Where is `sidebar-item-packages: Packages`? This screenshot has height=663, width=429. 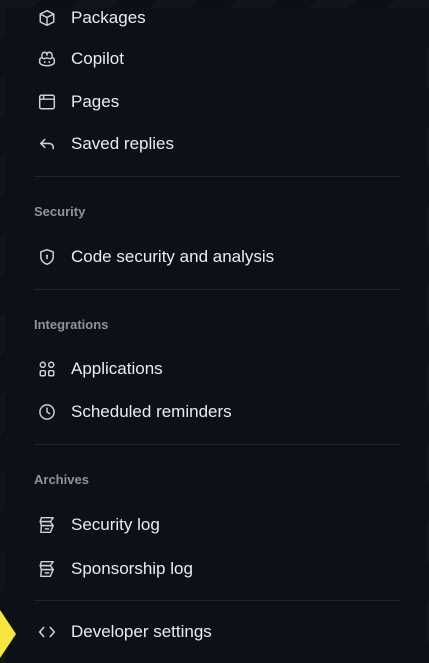
sidebar-item-packages: Packages is located at coordinates (213, 21).